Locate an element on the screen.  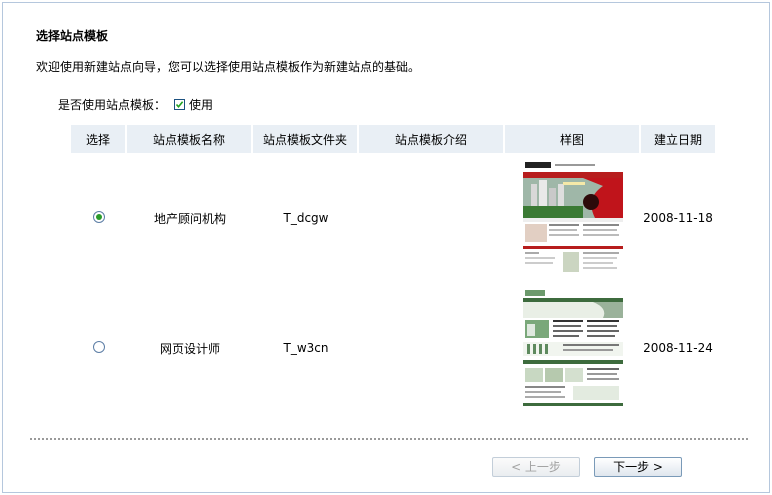
prev-button: < 上一步 is located at coordinates (536, 467).